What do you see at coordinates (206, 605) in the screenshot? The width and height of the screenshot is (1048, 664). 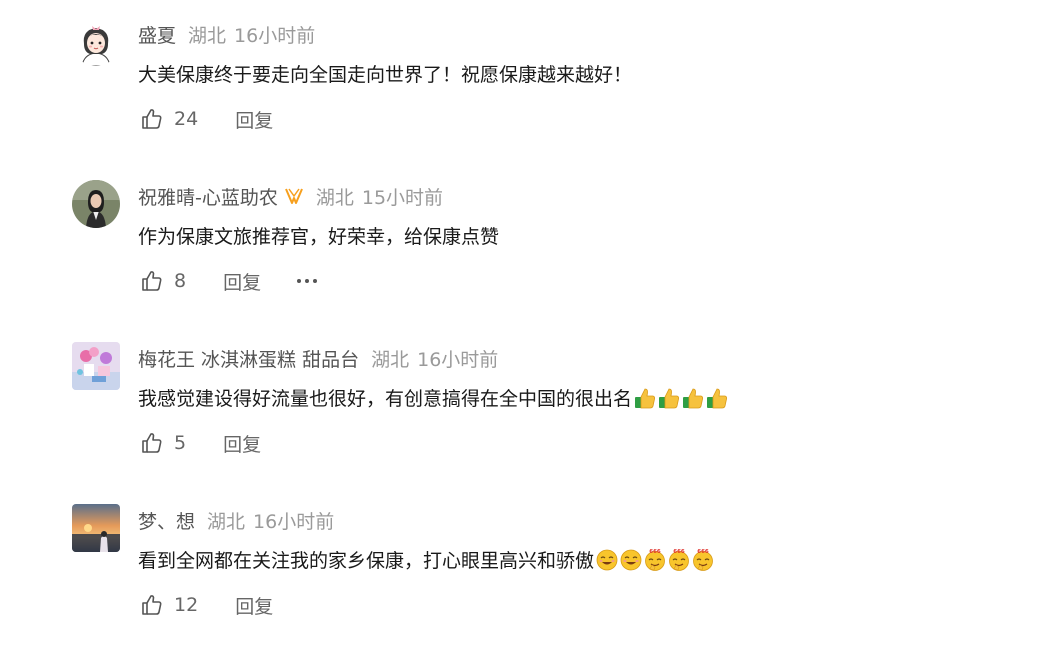 I see `comment-actions: 12 回复` at bounding box center [206, 605].